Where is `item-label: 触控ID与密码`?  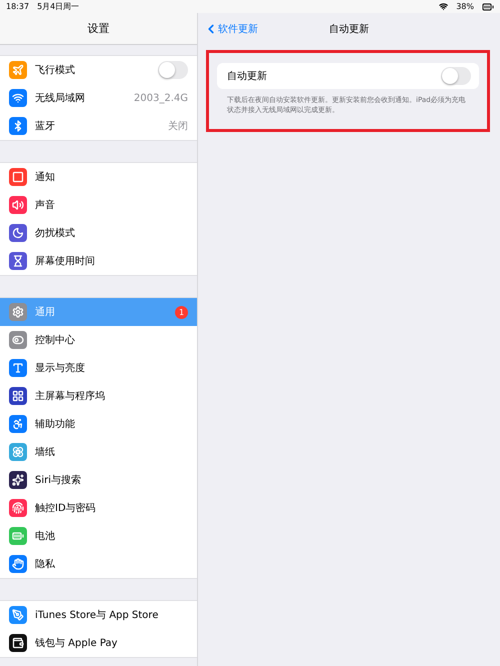 item-label: 触控ID与密码 is located at coordinates (66, 508).